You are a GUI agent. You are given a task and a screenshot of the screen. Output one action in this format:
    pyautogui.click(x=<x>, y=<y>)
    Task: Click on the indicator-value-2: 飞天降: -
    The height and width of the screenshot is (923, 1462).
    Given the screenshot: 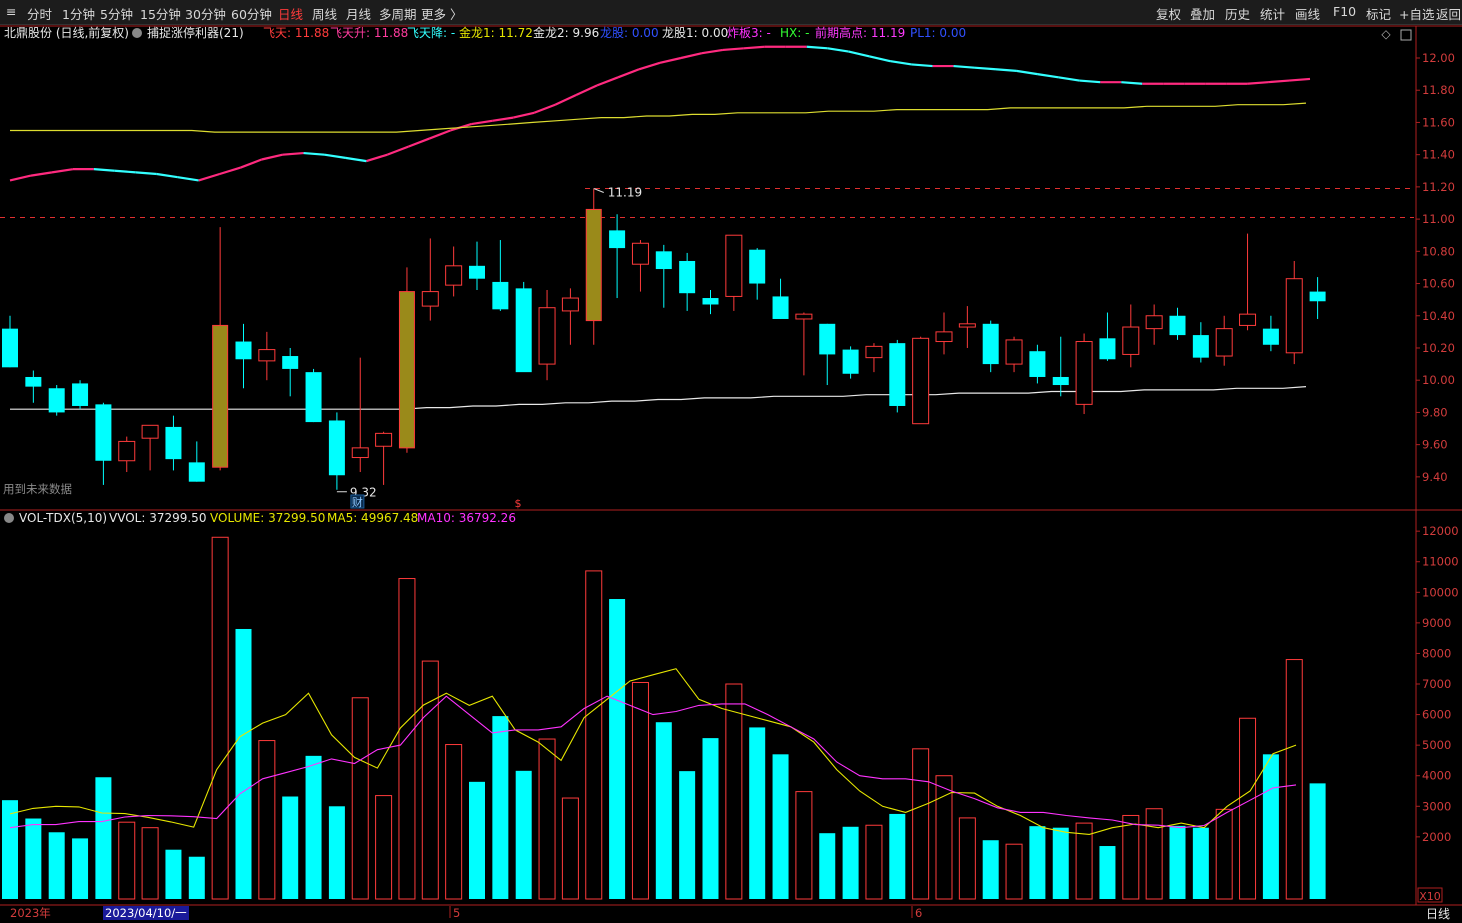 What is the action you would take?
    pyautogui.click(x=431, y=33)
    